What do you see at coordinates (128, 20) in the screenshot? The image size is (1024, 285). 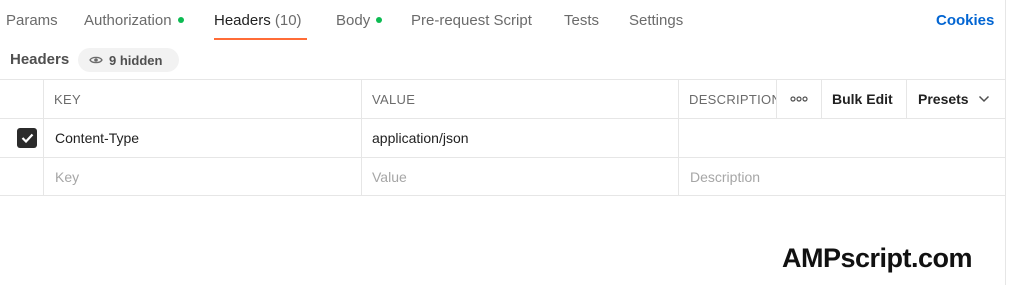 I see `tab-label: Authorization` at bounding box center [128, 20].